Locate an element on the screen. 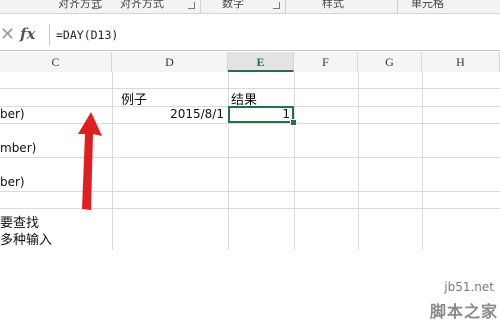  formula-bar: ✕ fx =DAY(D13) is located at coordinates (250, 35).